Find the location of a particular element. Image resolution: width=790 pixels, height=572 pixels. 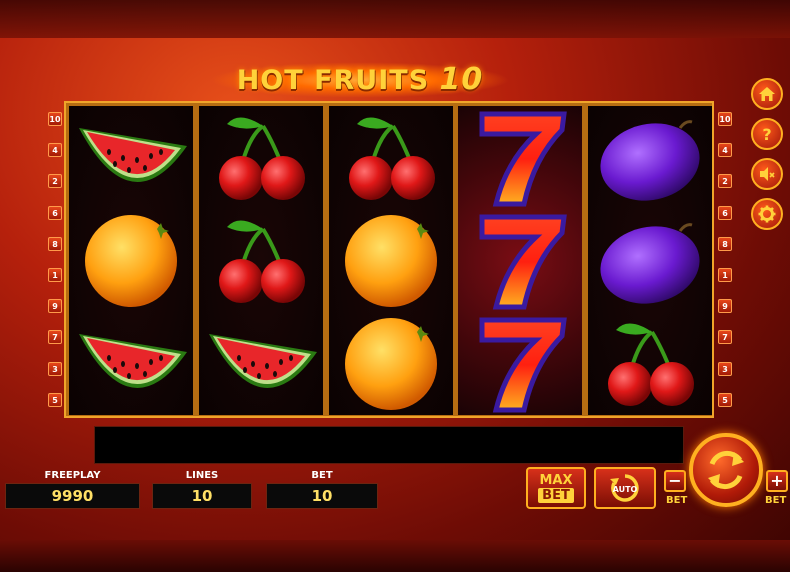

freeplay-value: 9990 is located at coordinates (72, 496).